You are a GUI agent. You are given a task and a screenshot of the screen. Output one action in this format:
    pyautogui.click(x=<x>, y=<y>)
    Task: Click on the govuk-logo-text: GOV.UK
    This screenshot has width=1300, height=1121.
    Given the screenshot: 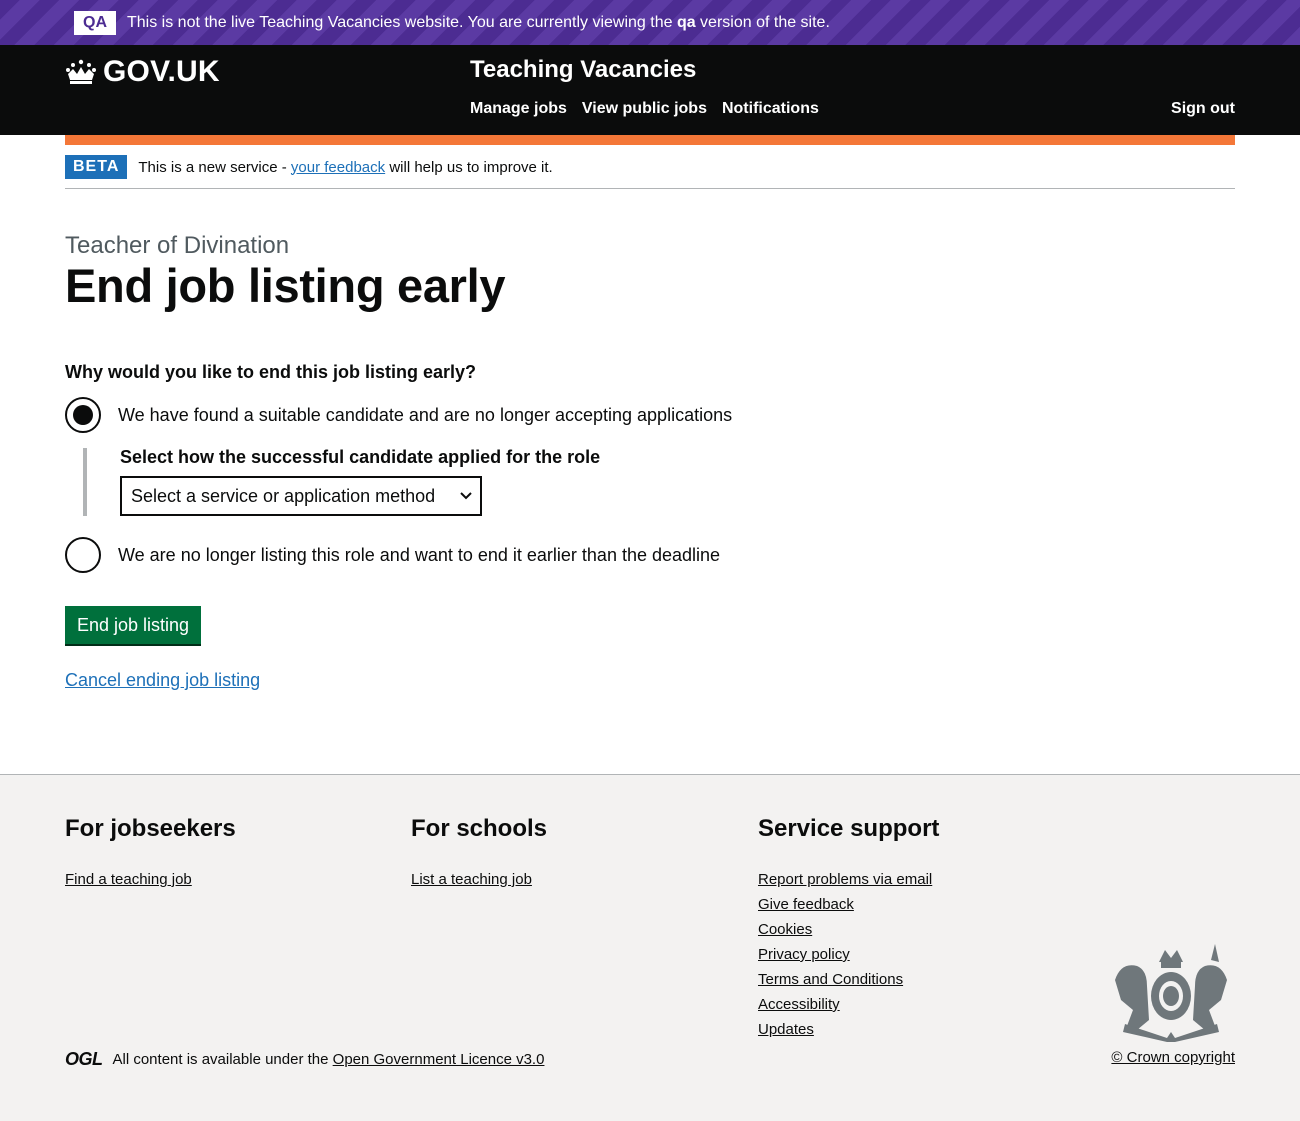 What is the action you would take?
    pyautogui.click(x=161, y=71)
    